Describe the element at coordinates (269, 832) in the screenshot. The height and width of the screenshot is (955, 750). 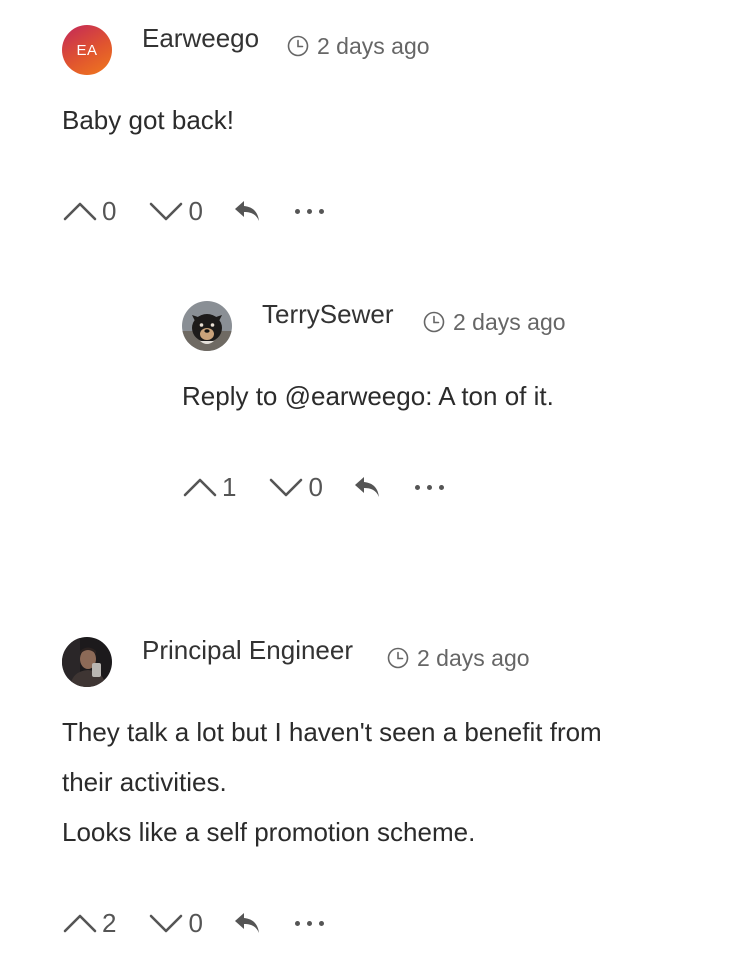
I see `comment-line: Looks like a self promotion scheme.` at that location.